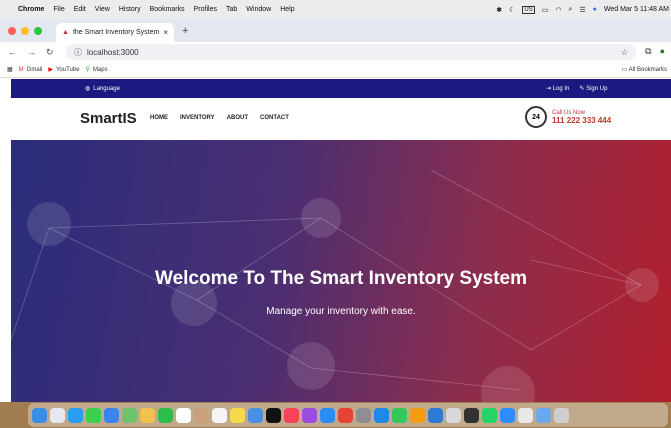  Describe the element at coordinates (12, 52) in the screenshot. I see `back-icon: ←` at that location.